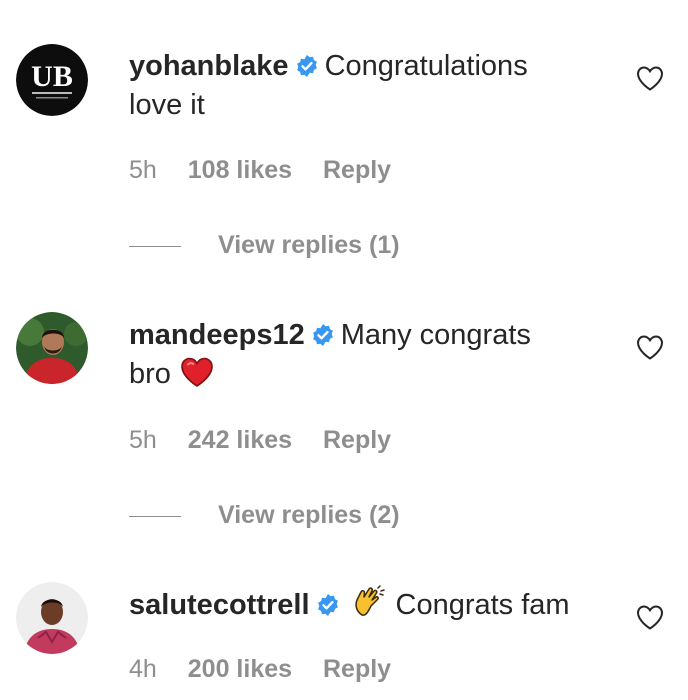  What do you see at coordinates (357, 669) in the screenshot?
I see `reply-button: Reply` at bounding box center [357, 669].